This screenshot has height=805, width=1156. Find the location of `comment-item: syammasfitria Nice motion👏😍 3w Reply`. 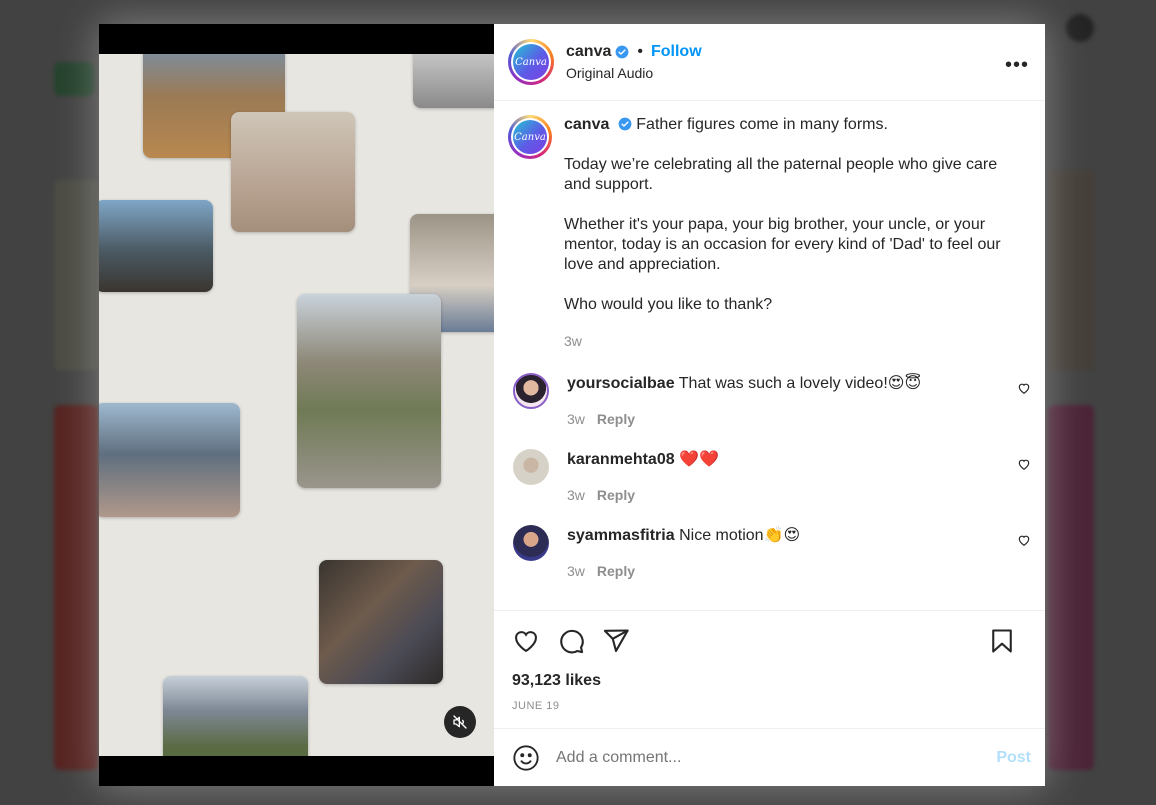

comment-item: syammasfitria Nice motion👏😍 3w Reply is located at coordinates (769, 552).